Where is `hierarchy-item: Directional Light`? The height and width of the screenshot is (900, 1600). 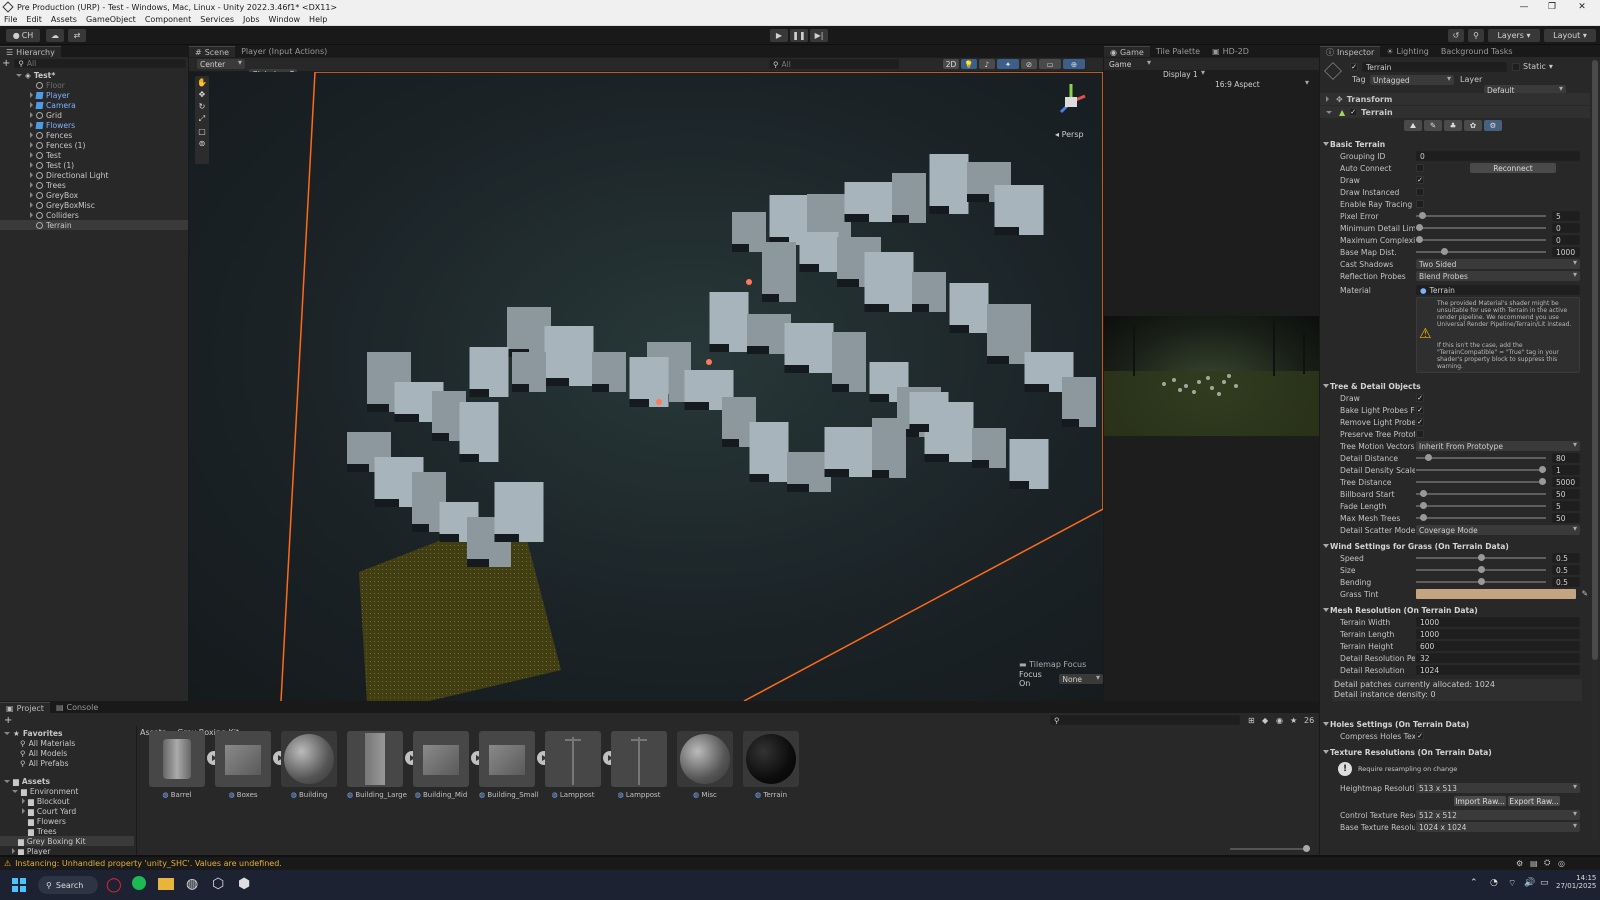
hierarchy-item: Directional Light is located at coordinates (94, 175).